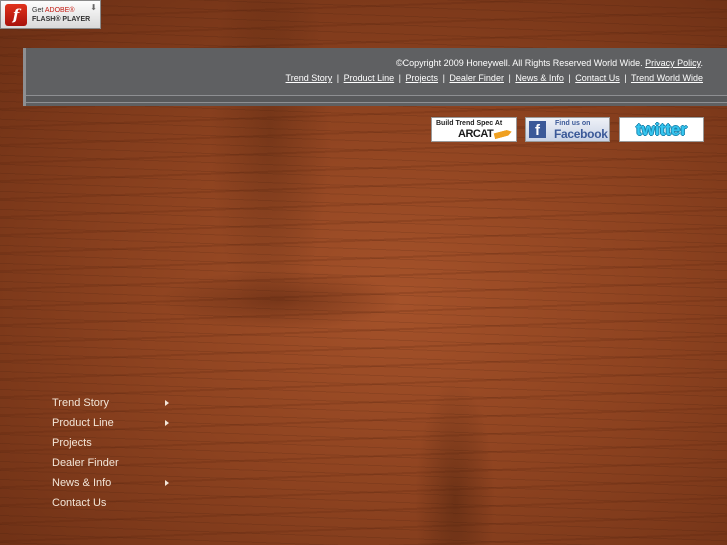 The image size is (727, 545). I want to click on nav-item-product-line: Product Line, so click(112, 423).